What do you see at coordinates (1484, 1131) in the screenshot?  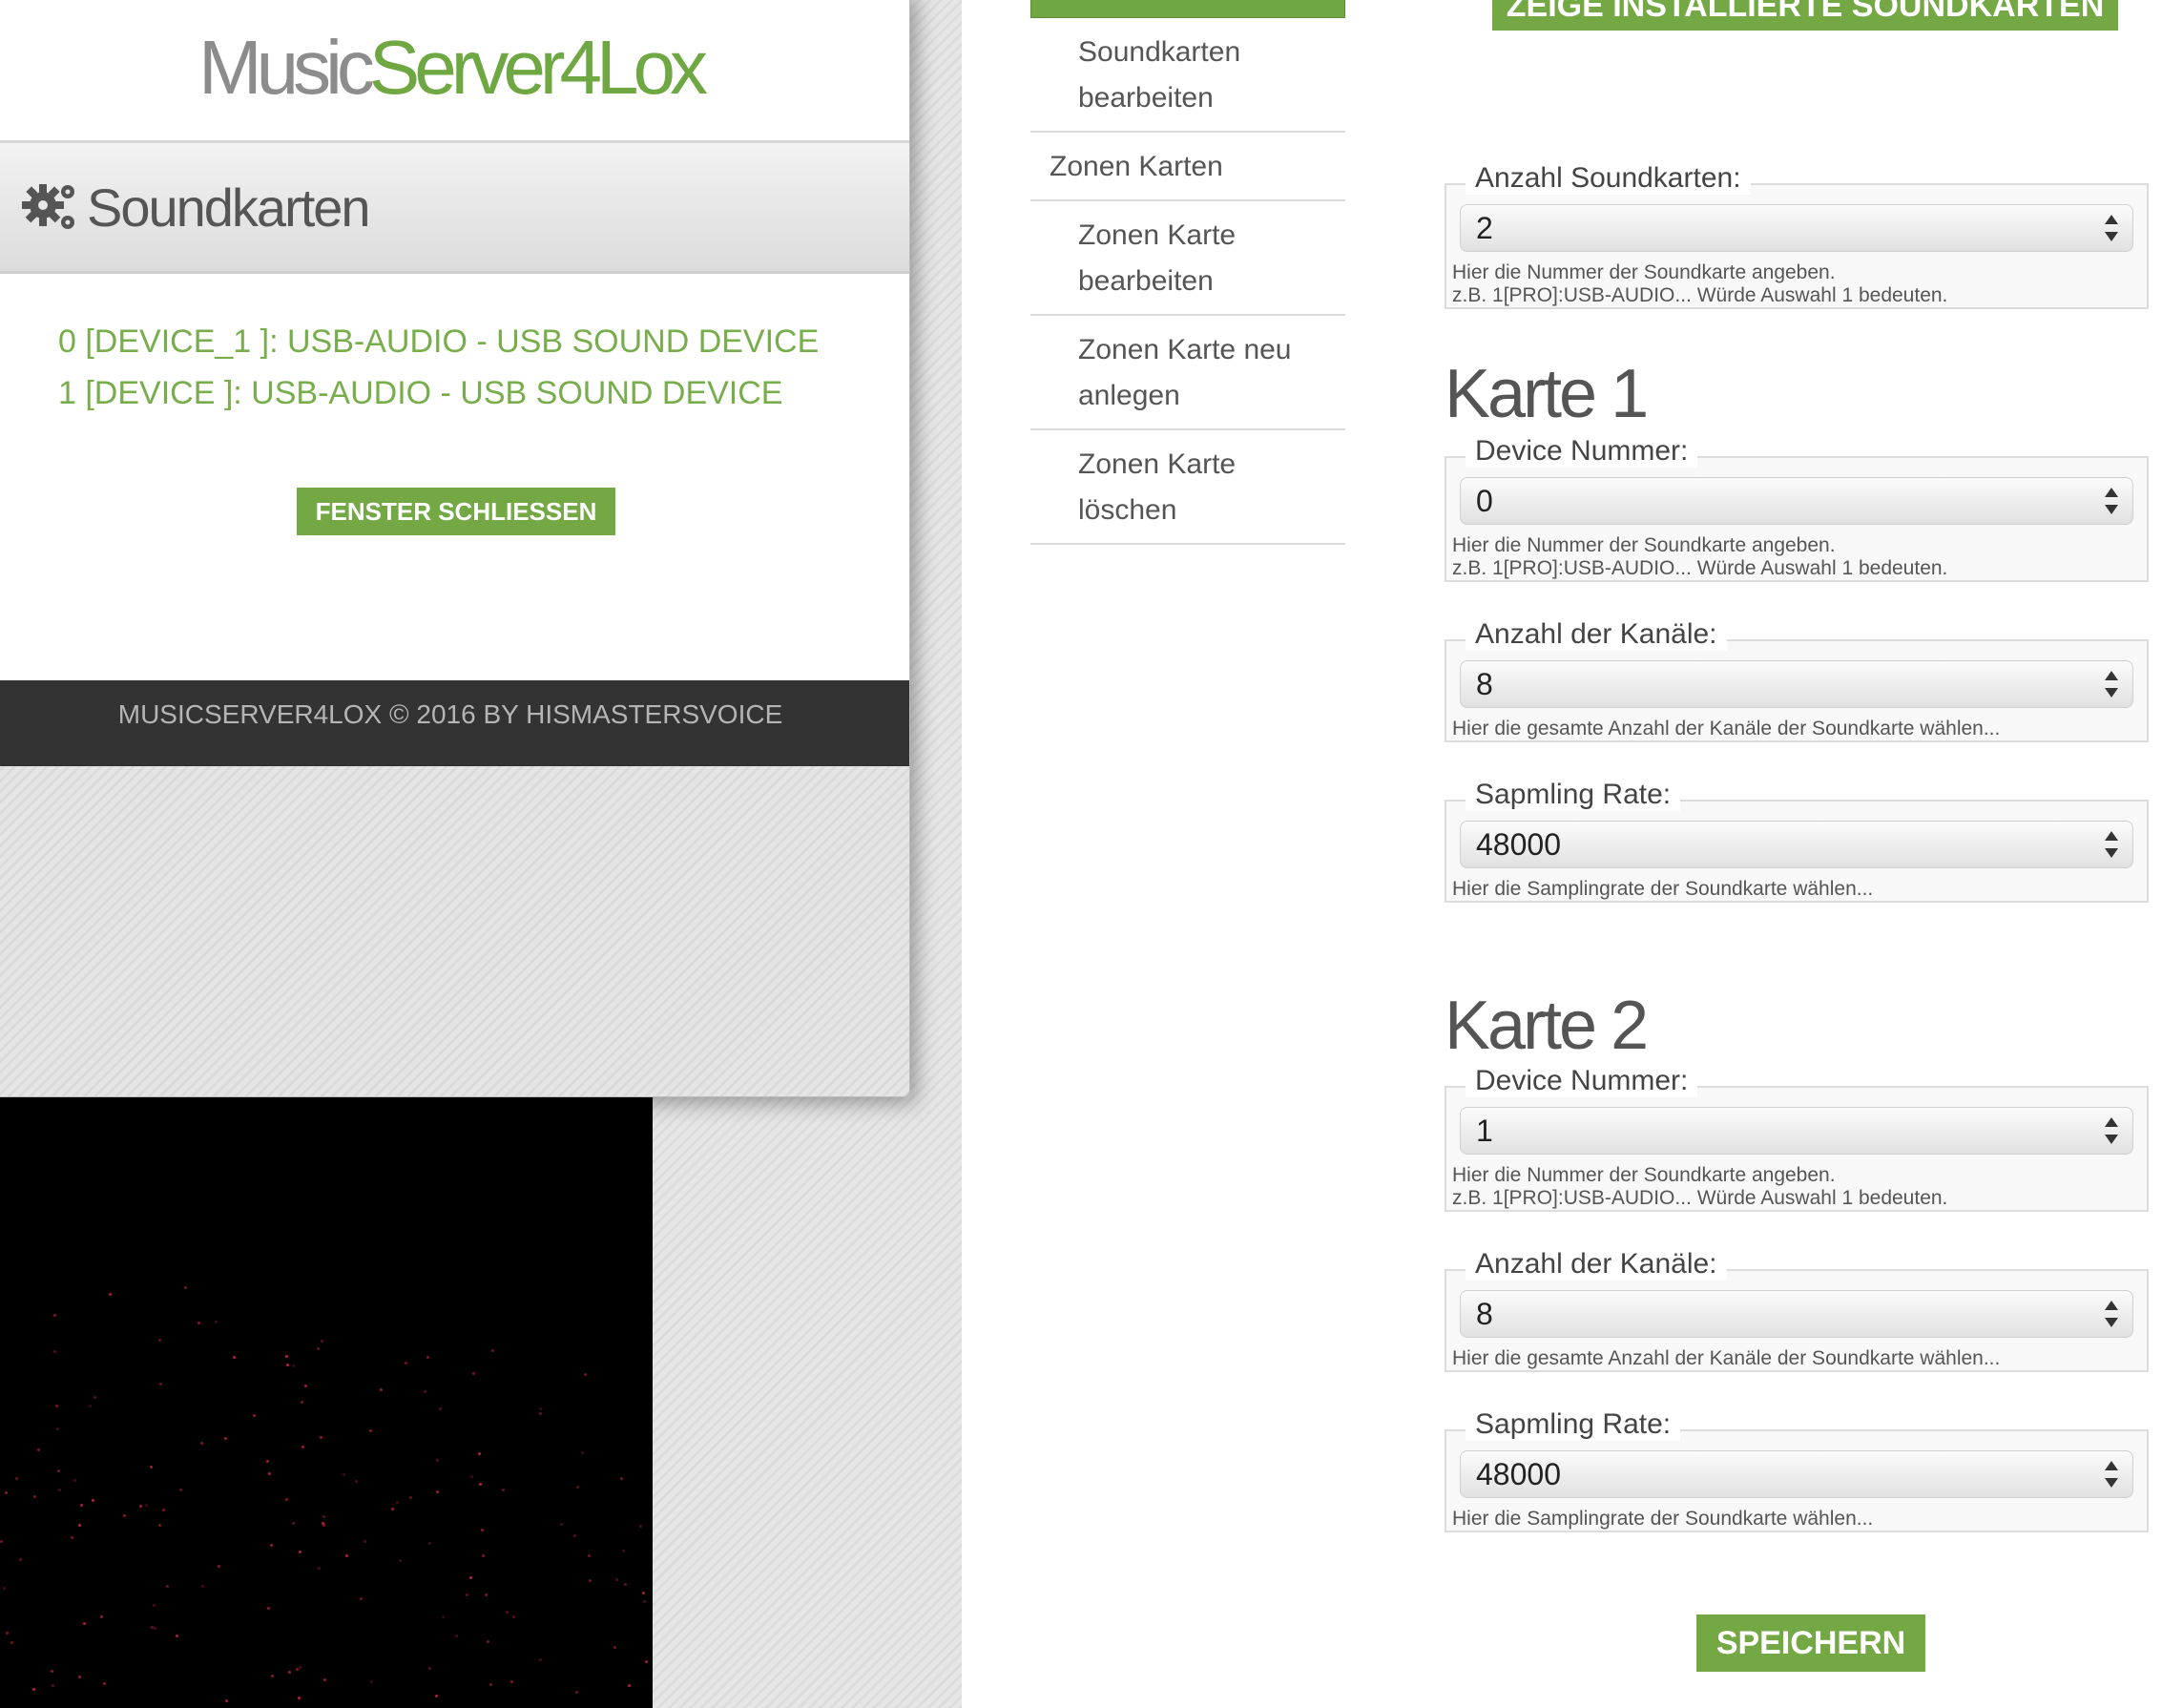 I see `select-value: 1` at bounding box center [1484, 1131].